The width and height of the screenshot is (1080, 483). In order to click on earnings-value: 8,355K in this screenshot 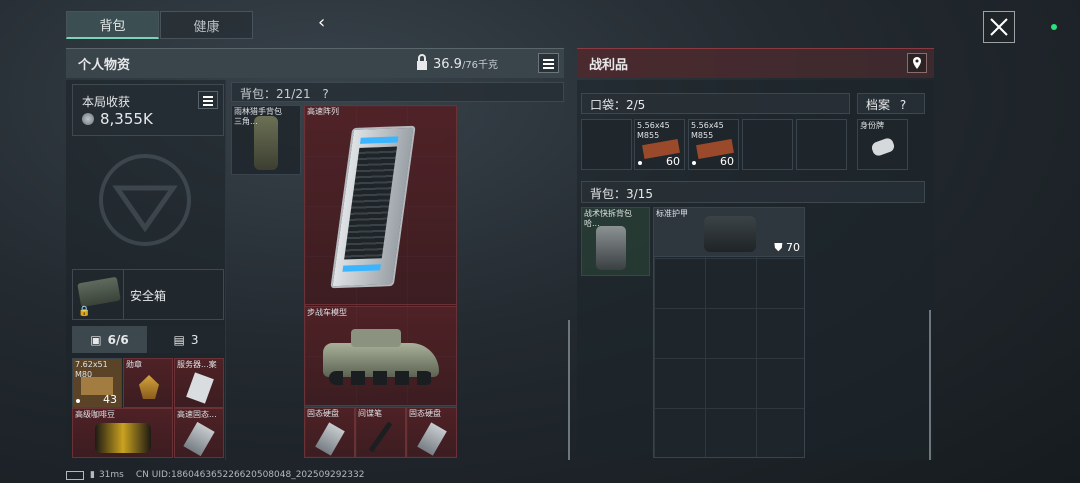, I will do `click(126, 119)`.